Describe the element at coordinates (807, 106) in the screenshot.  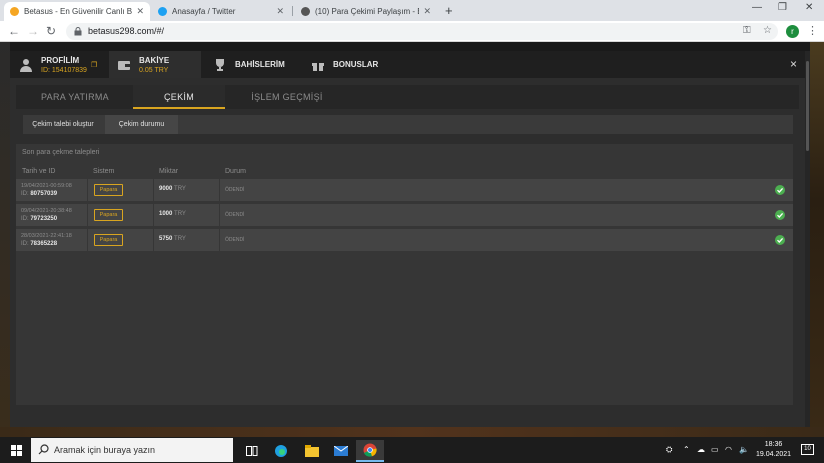
I see `modal-scrollbar-thumb` at that location.